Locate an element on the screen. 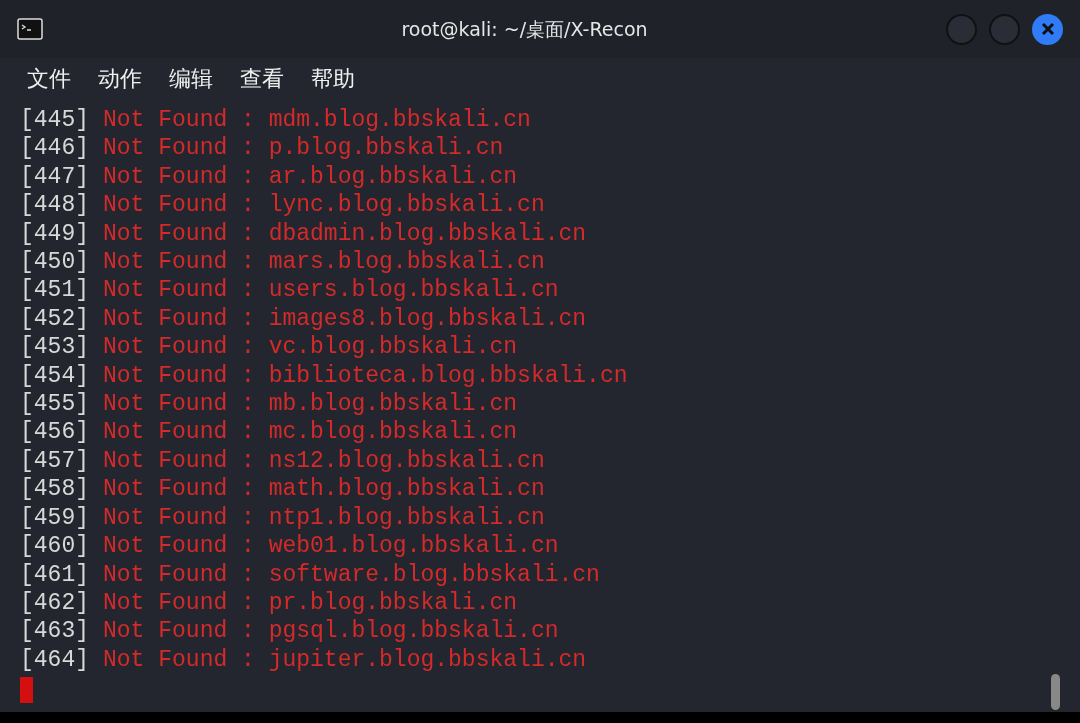 The width and height of the screenshot is (1080, 723). error-message: Not Found : vc.blog.bbskali.cn is located at coordinates (310, 347).